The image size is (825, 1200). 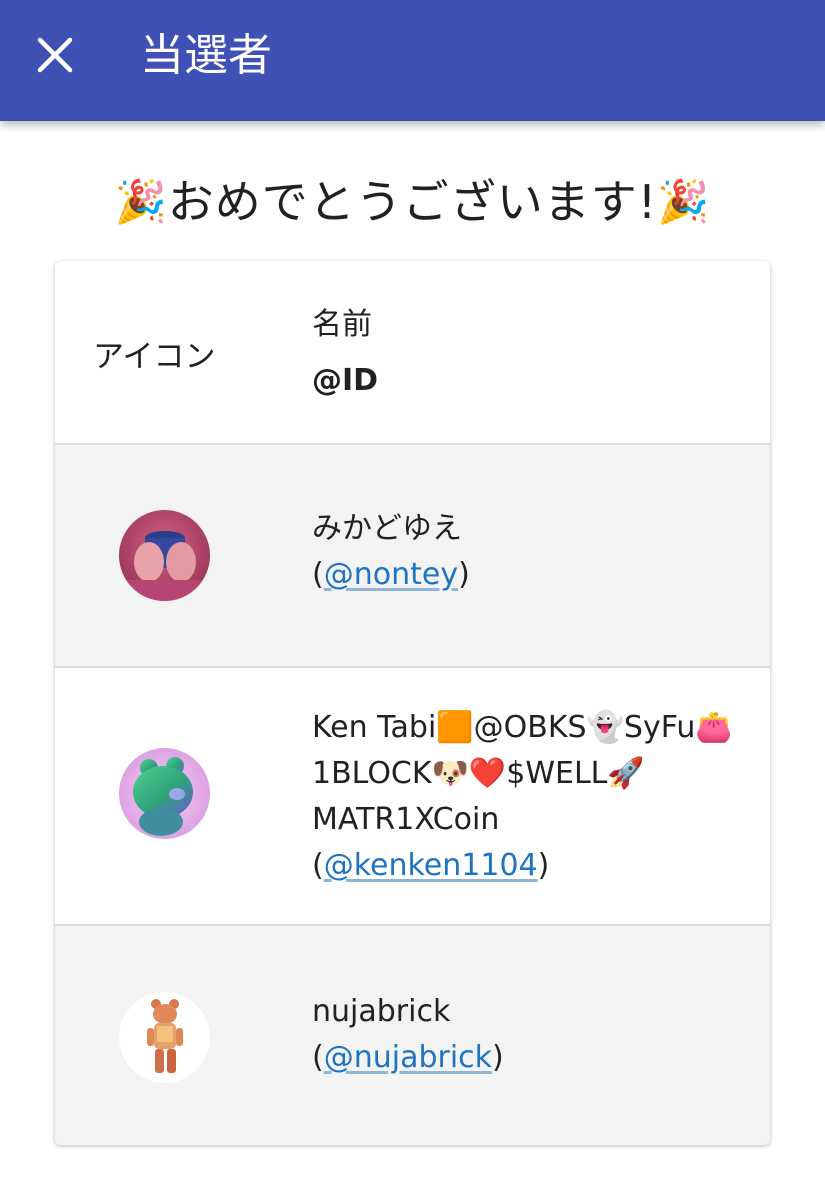 What do you see at coordinates (412, 353) in the screenshot?
I see `table-header-row: アイコン 名前 @ID` at bounding box center [412, 353].